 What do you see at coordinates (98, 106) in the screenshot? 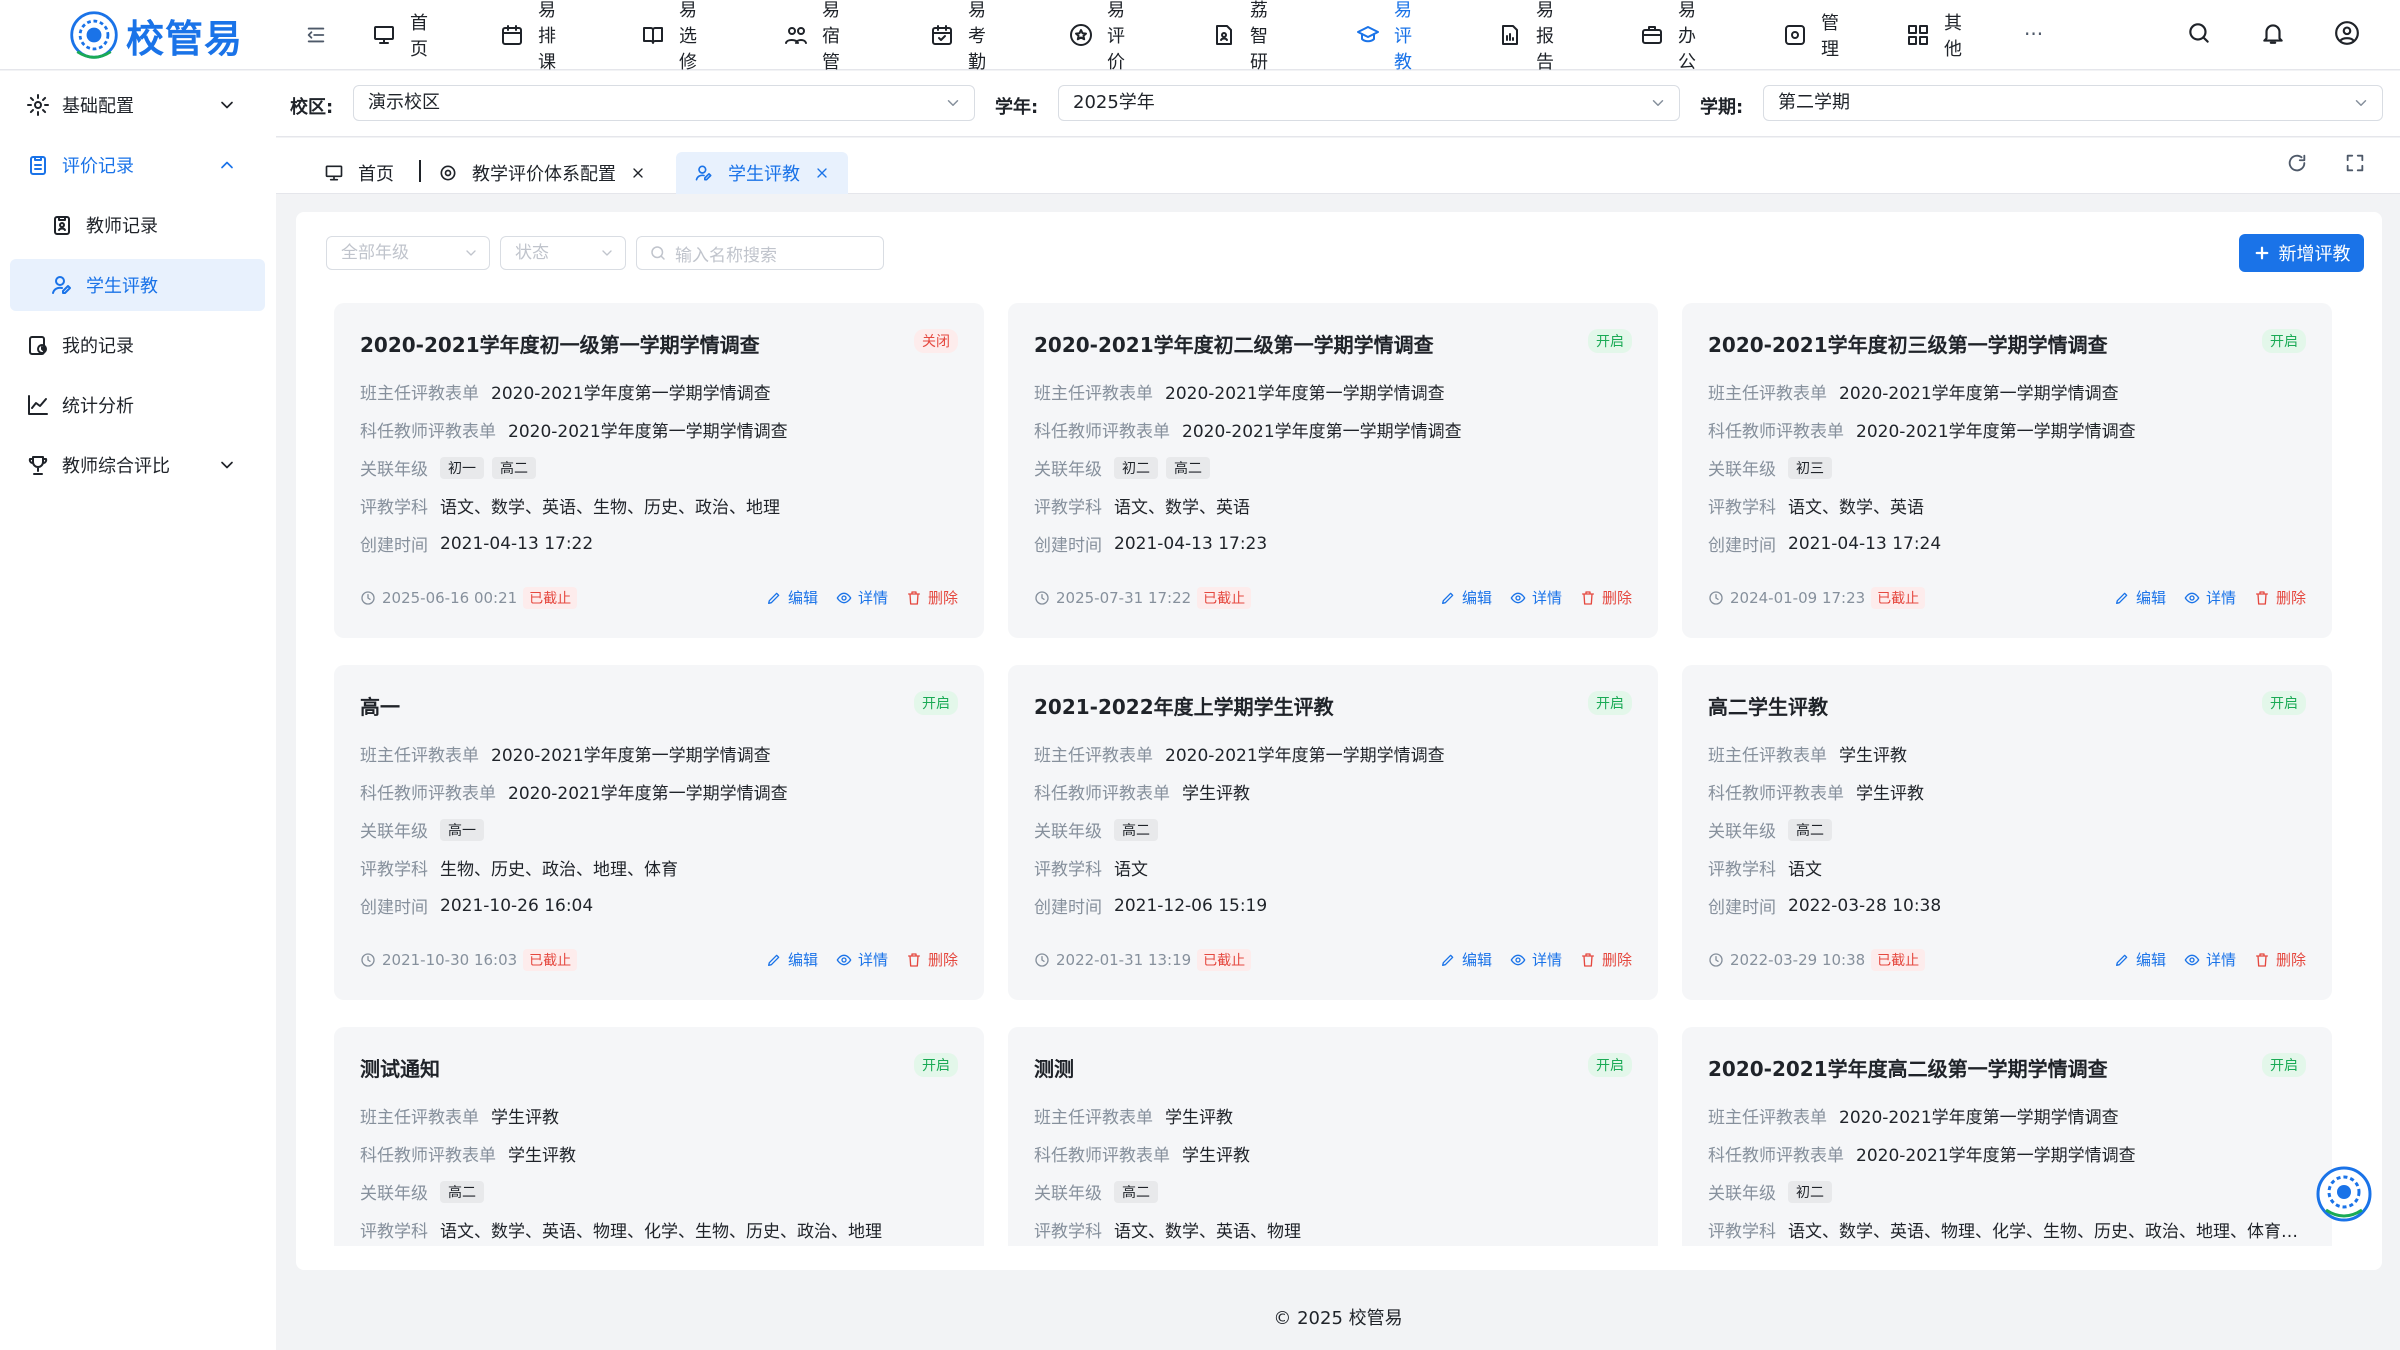
I see `sidebar-item-label: 基础配置` at bounding box center [98, 106].